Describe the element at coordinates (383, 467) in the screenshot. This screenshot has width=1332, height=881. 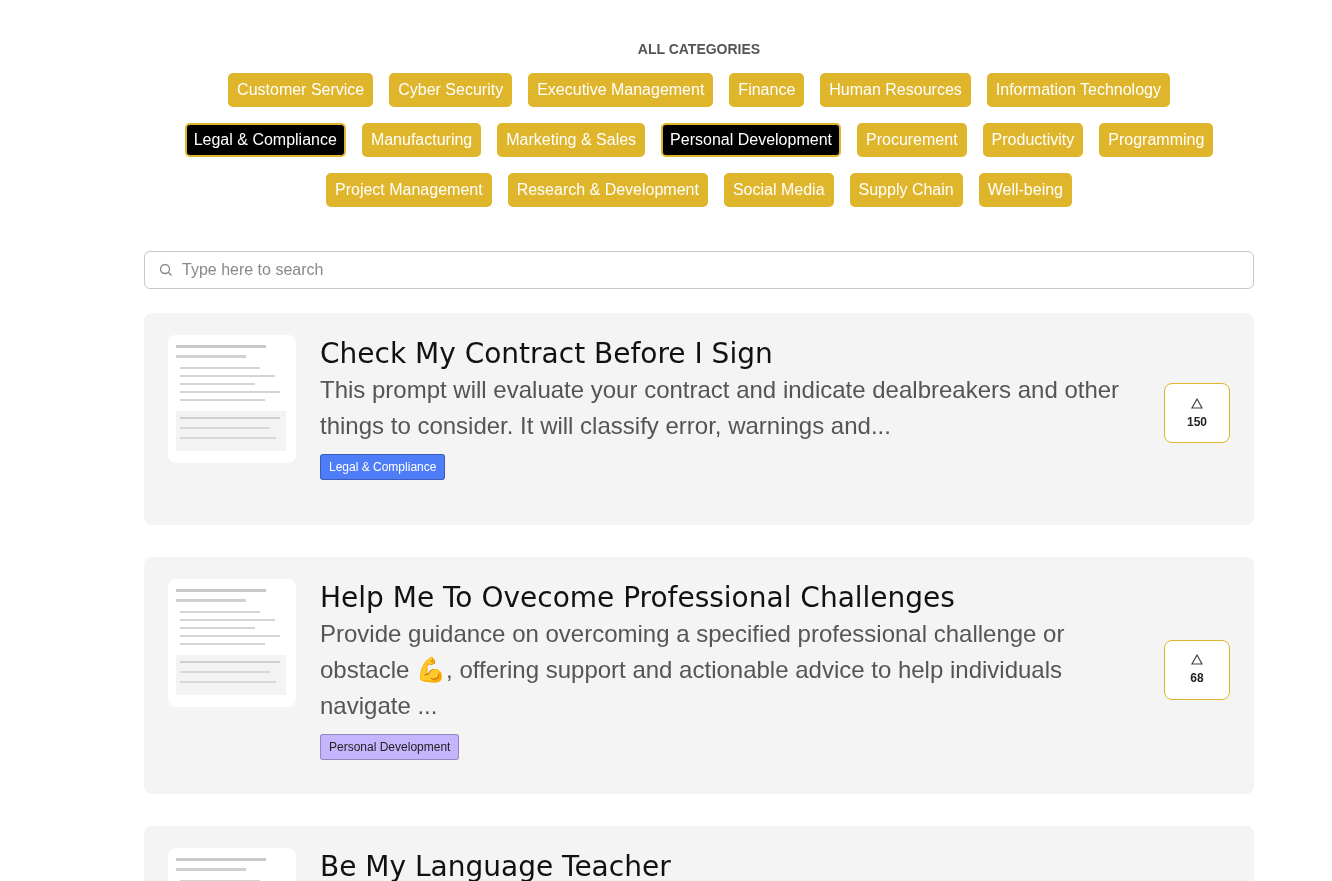
I see `category-tag: Legal & Compliance` at that location.